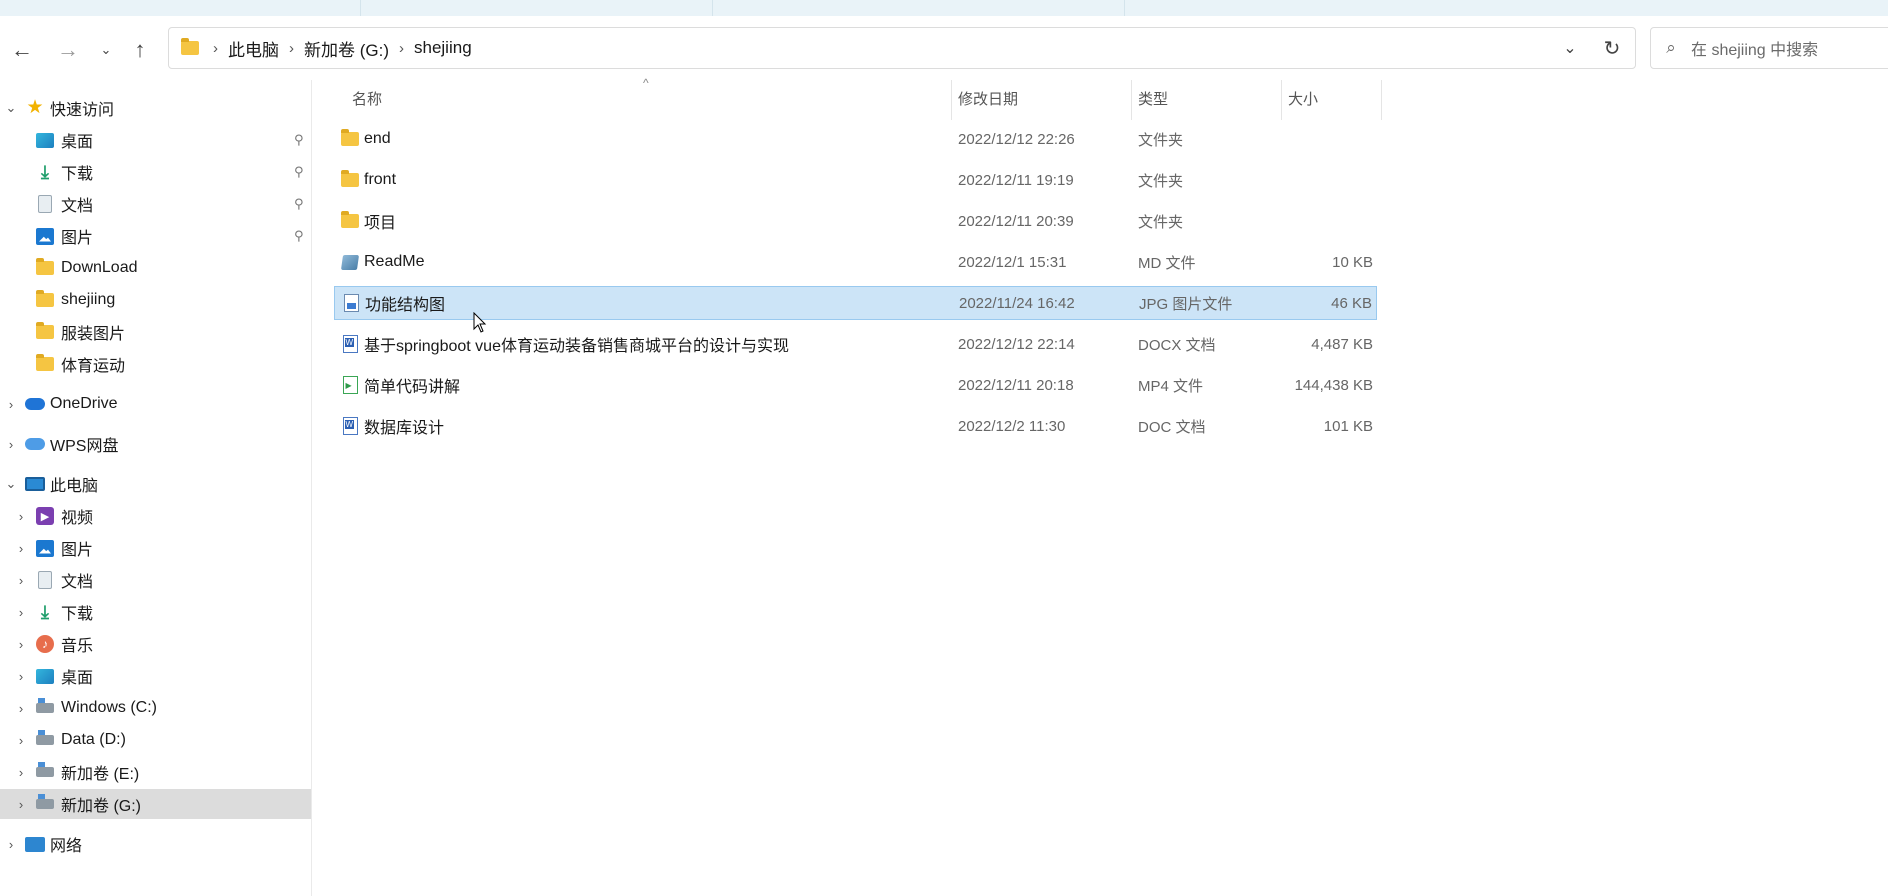 Image resolution: width=1888 pixels, height=896 pixels. Describe the element at coordinates (155, 708) in the screenshot. I see `sidebar-item-drive-c: › Windows (C:)` at that location.